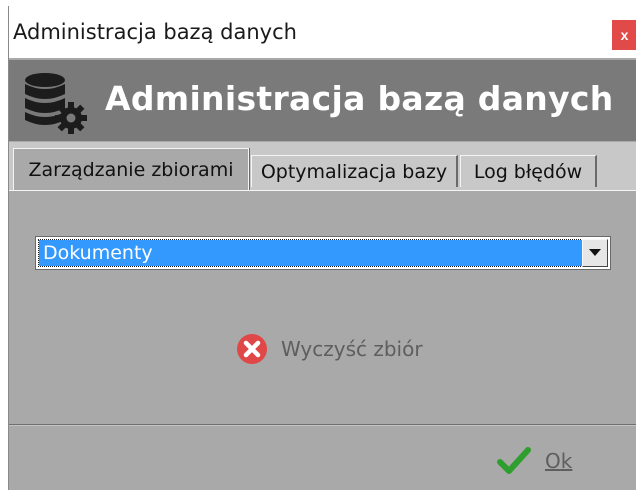 The image size is (636, 490). I want to click on clear-dataset-label: Wyczyść zbiór, so click(352, 349).